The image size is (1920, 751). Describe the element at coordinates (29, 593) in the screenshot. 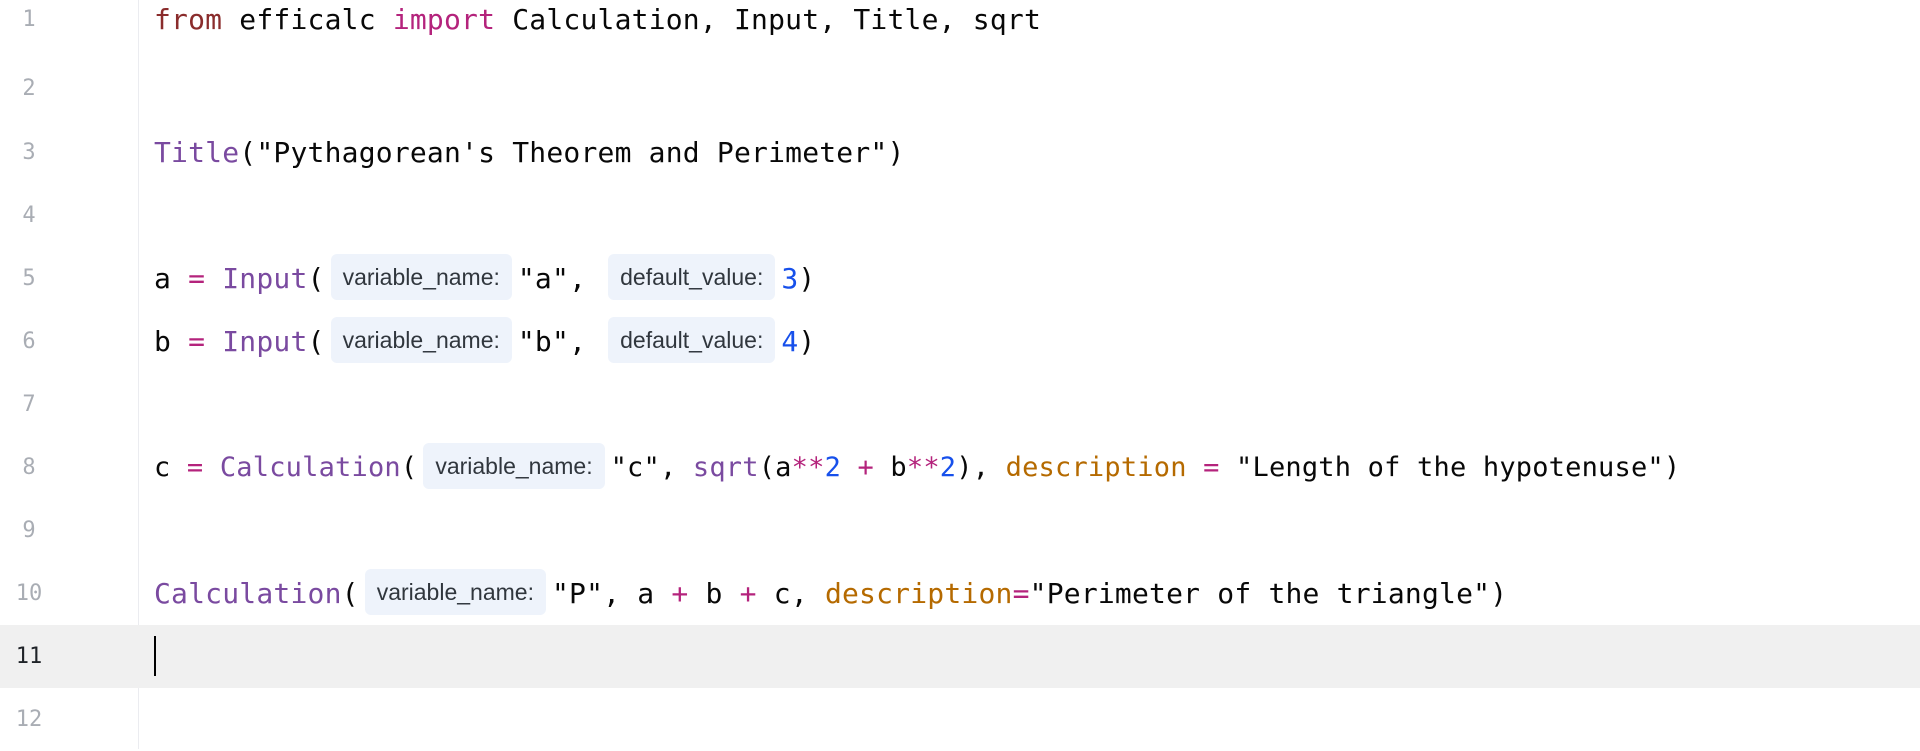

I see `line-number: 10` at that location.